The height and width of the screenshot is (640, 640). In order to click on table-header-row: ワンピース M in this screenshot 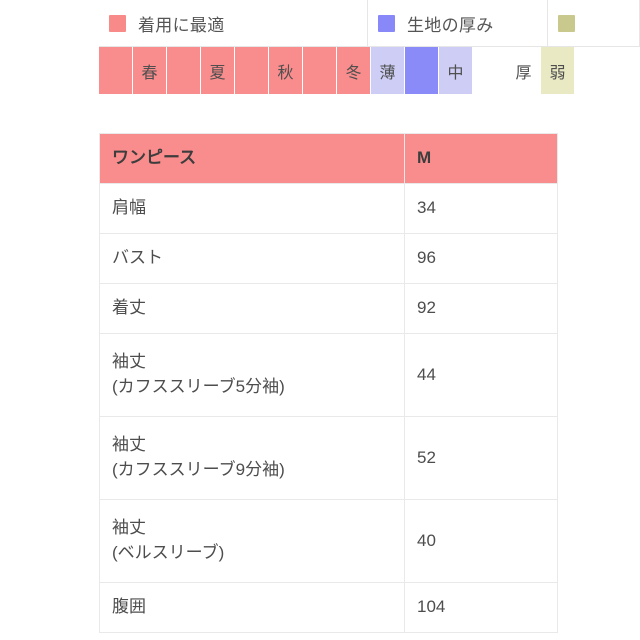, I will do `click(328, 158)`.